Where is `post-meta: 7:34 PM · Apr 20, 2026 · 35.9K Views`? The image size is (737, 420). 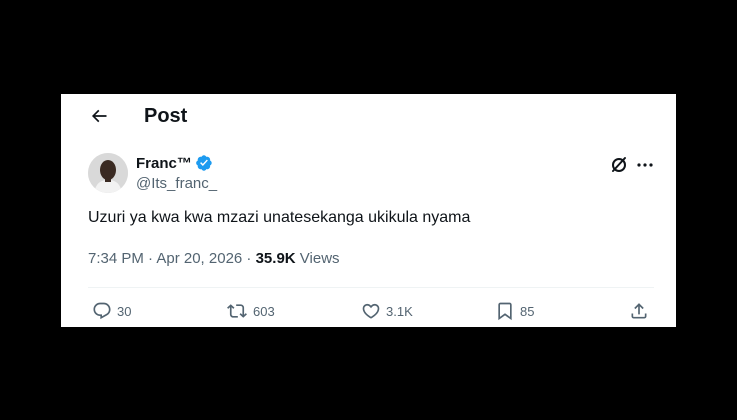
post-meta: 7:34 PM · Apr 20, 2026 · 35.9K Views is located at coordinates (214, 258).